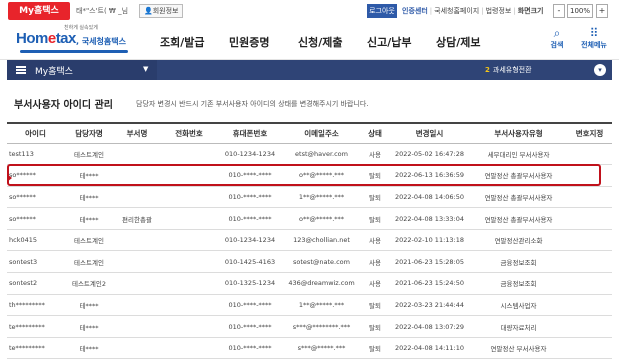 The height and width of the screenshot is (361, 619). Describe the element at coordinates (321, 218) in the screenshot. I see `cell-email: o**@*****.***` at that location.